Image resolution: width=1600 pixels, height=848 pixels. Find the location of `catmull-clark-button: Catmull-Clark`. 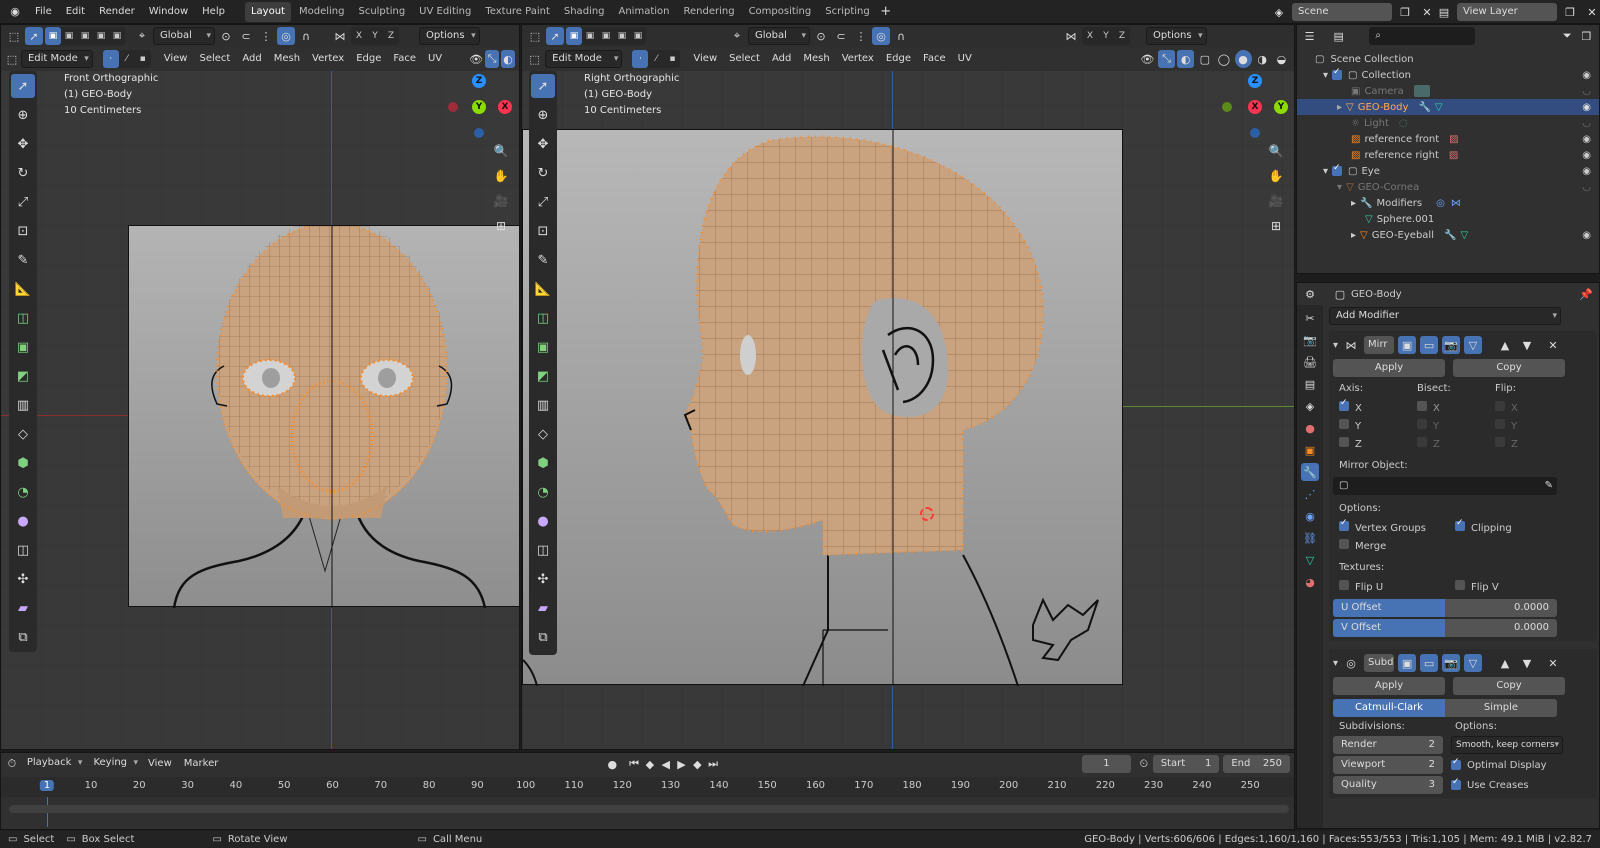

catmull-clark-button: Catmull-Clark is located at coordinates (1389, 708).